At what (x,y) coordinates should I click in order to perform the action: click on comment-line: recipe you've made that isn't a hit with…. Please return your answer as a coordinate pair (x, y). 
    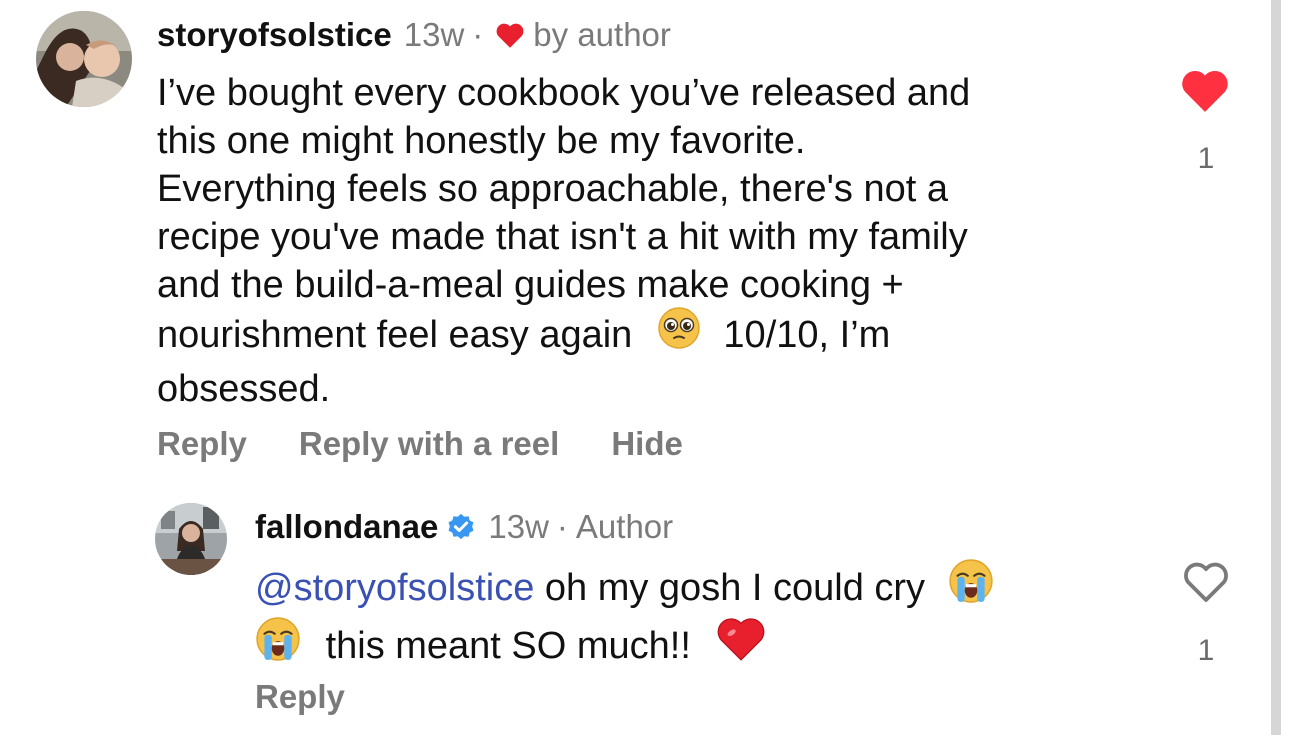
    Looking at the image, I should click on (562, 237).